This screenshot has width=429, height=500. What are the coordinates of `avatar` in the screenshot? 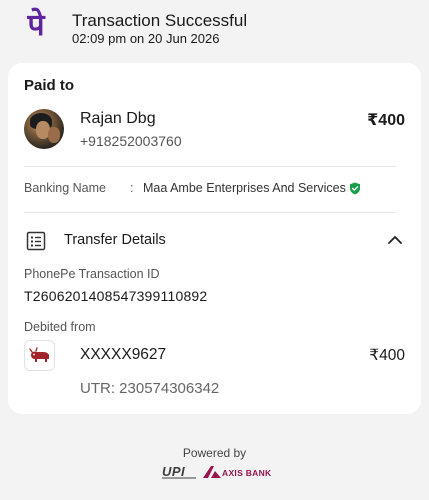 It's located at (44, 129).